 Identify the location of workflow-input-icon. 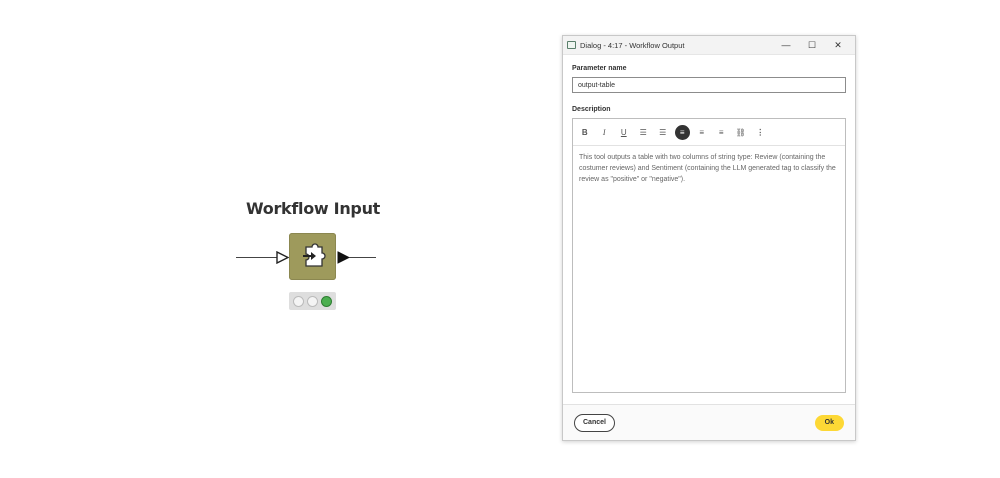
(314, 255).